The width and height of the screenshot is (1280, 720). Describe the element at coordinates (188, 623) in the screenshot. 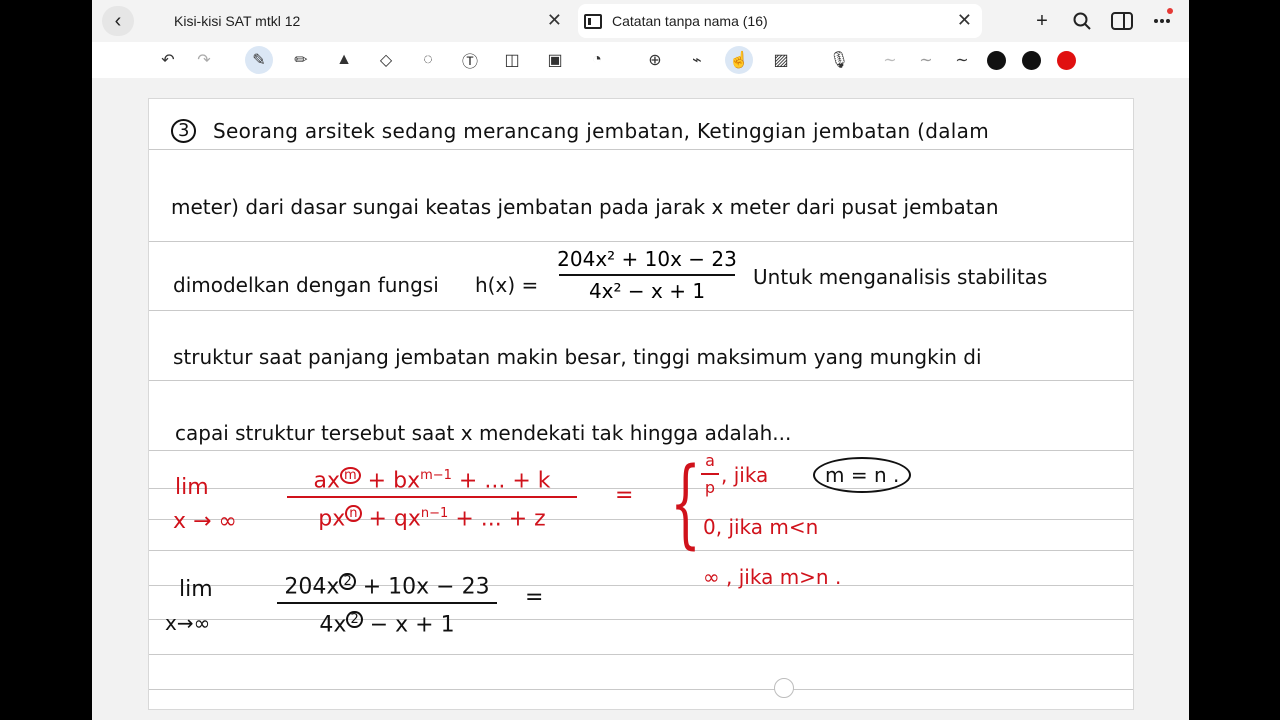

I see `example-lim-subscript: x→∞` at that location.